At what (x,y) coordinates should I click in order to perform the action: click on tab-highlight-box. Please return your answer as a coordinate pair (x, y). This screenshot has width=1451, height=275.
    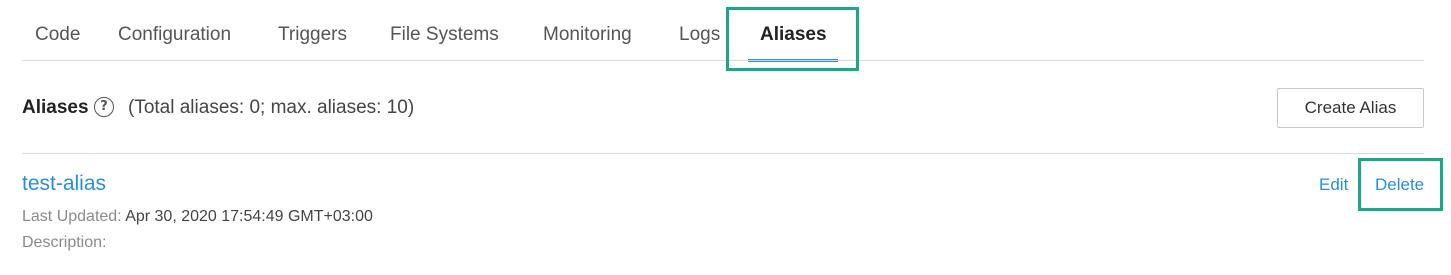
    Looking at the image, I should click on (792, 39).